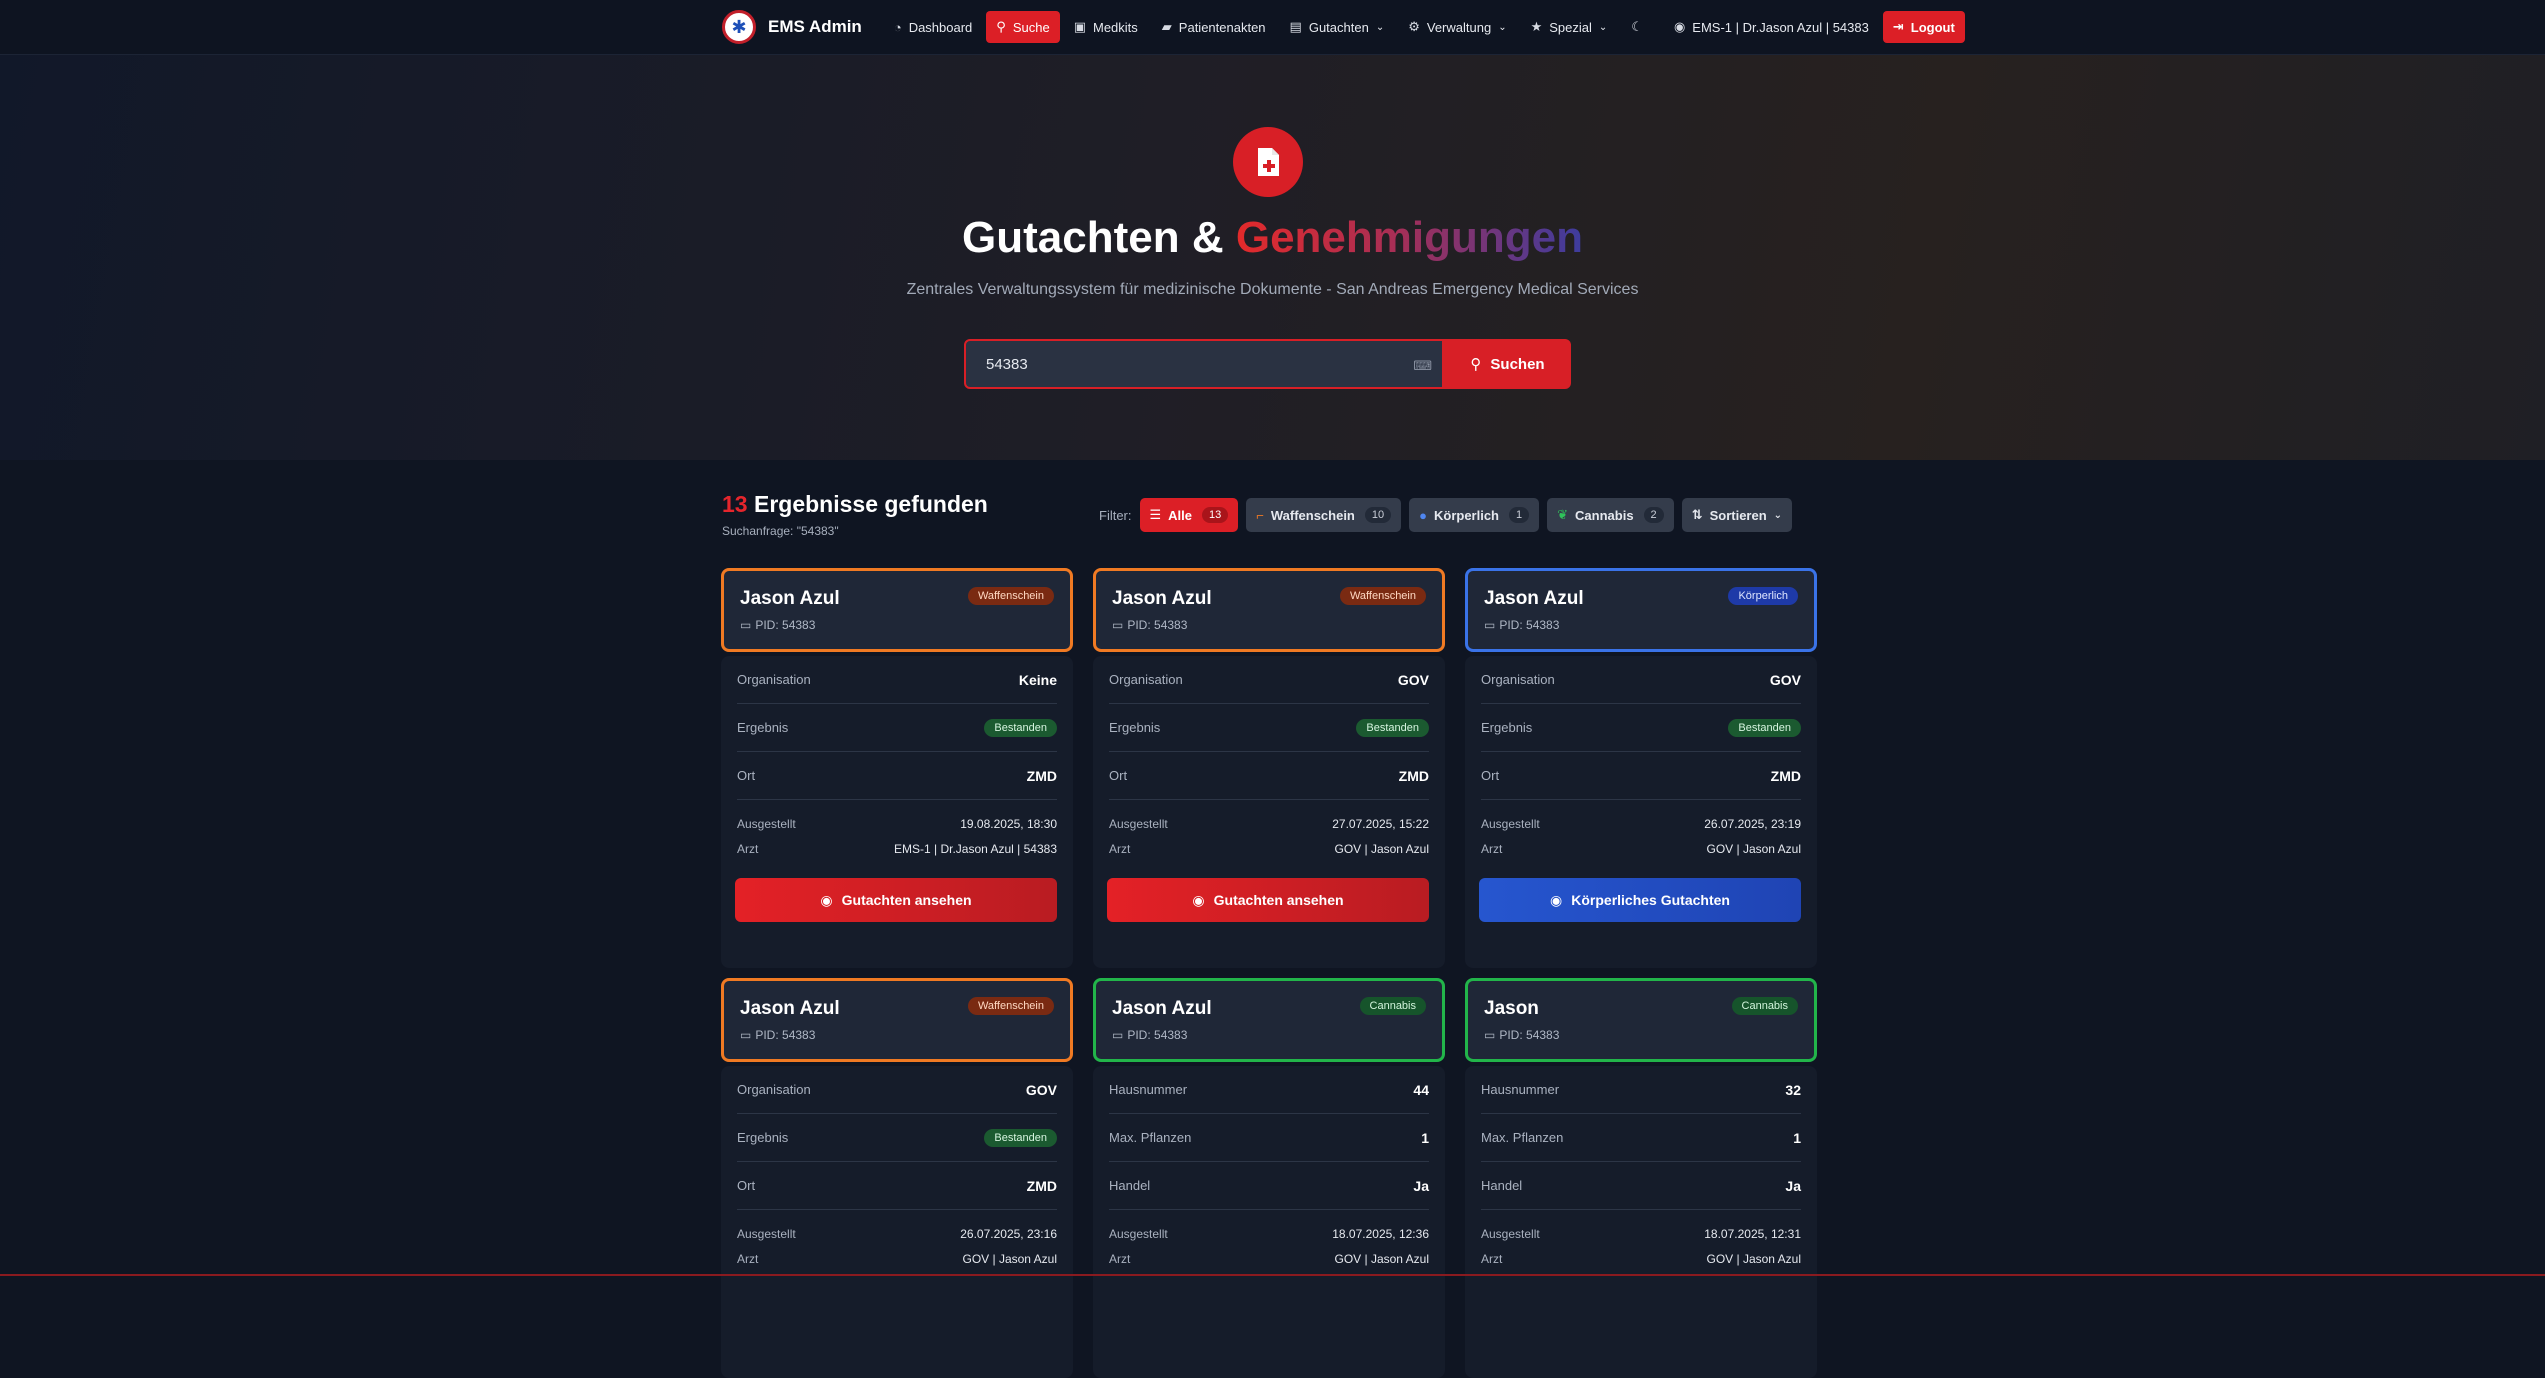 The width and height of the screenshot is (2545, 1378). Describe the element at coordinates (1008, 1233) in the screenshot. I see `detail-value: 26.07.2025, 23:16` at that location.